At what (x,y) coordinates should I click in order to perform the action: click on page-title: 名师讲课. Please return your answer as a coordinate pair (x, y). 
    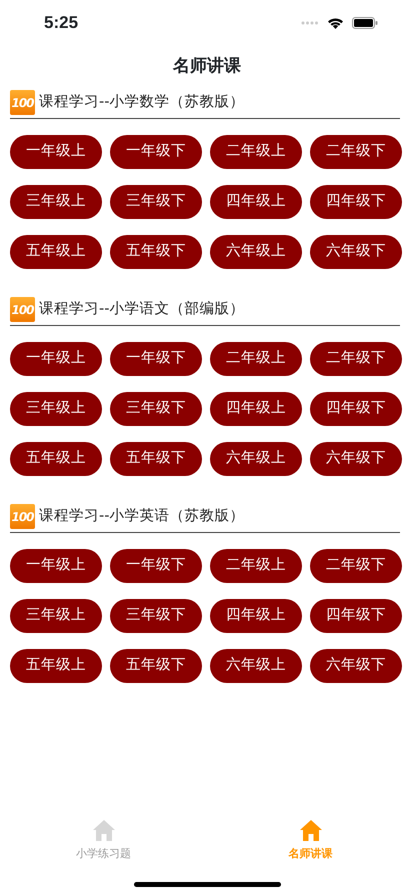
    Looking at the image, I should click on (207, 66).